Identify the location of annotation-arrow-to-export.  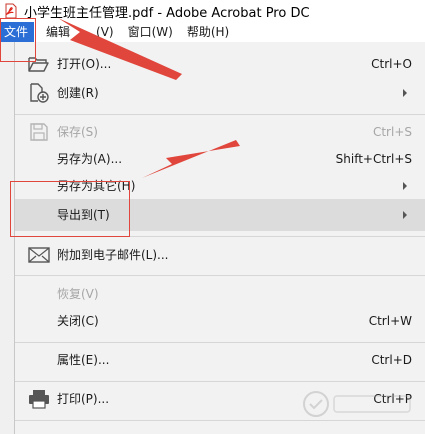
(191, 159).